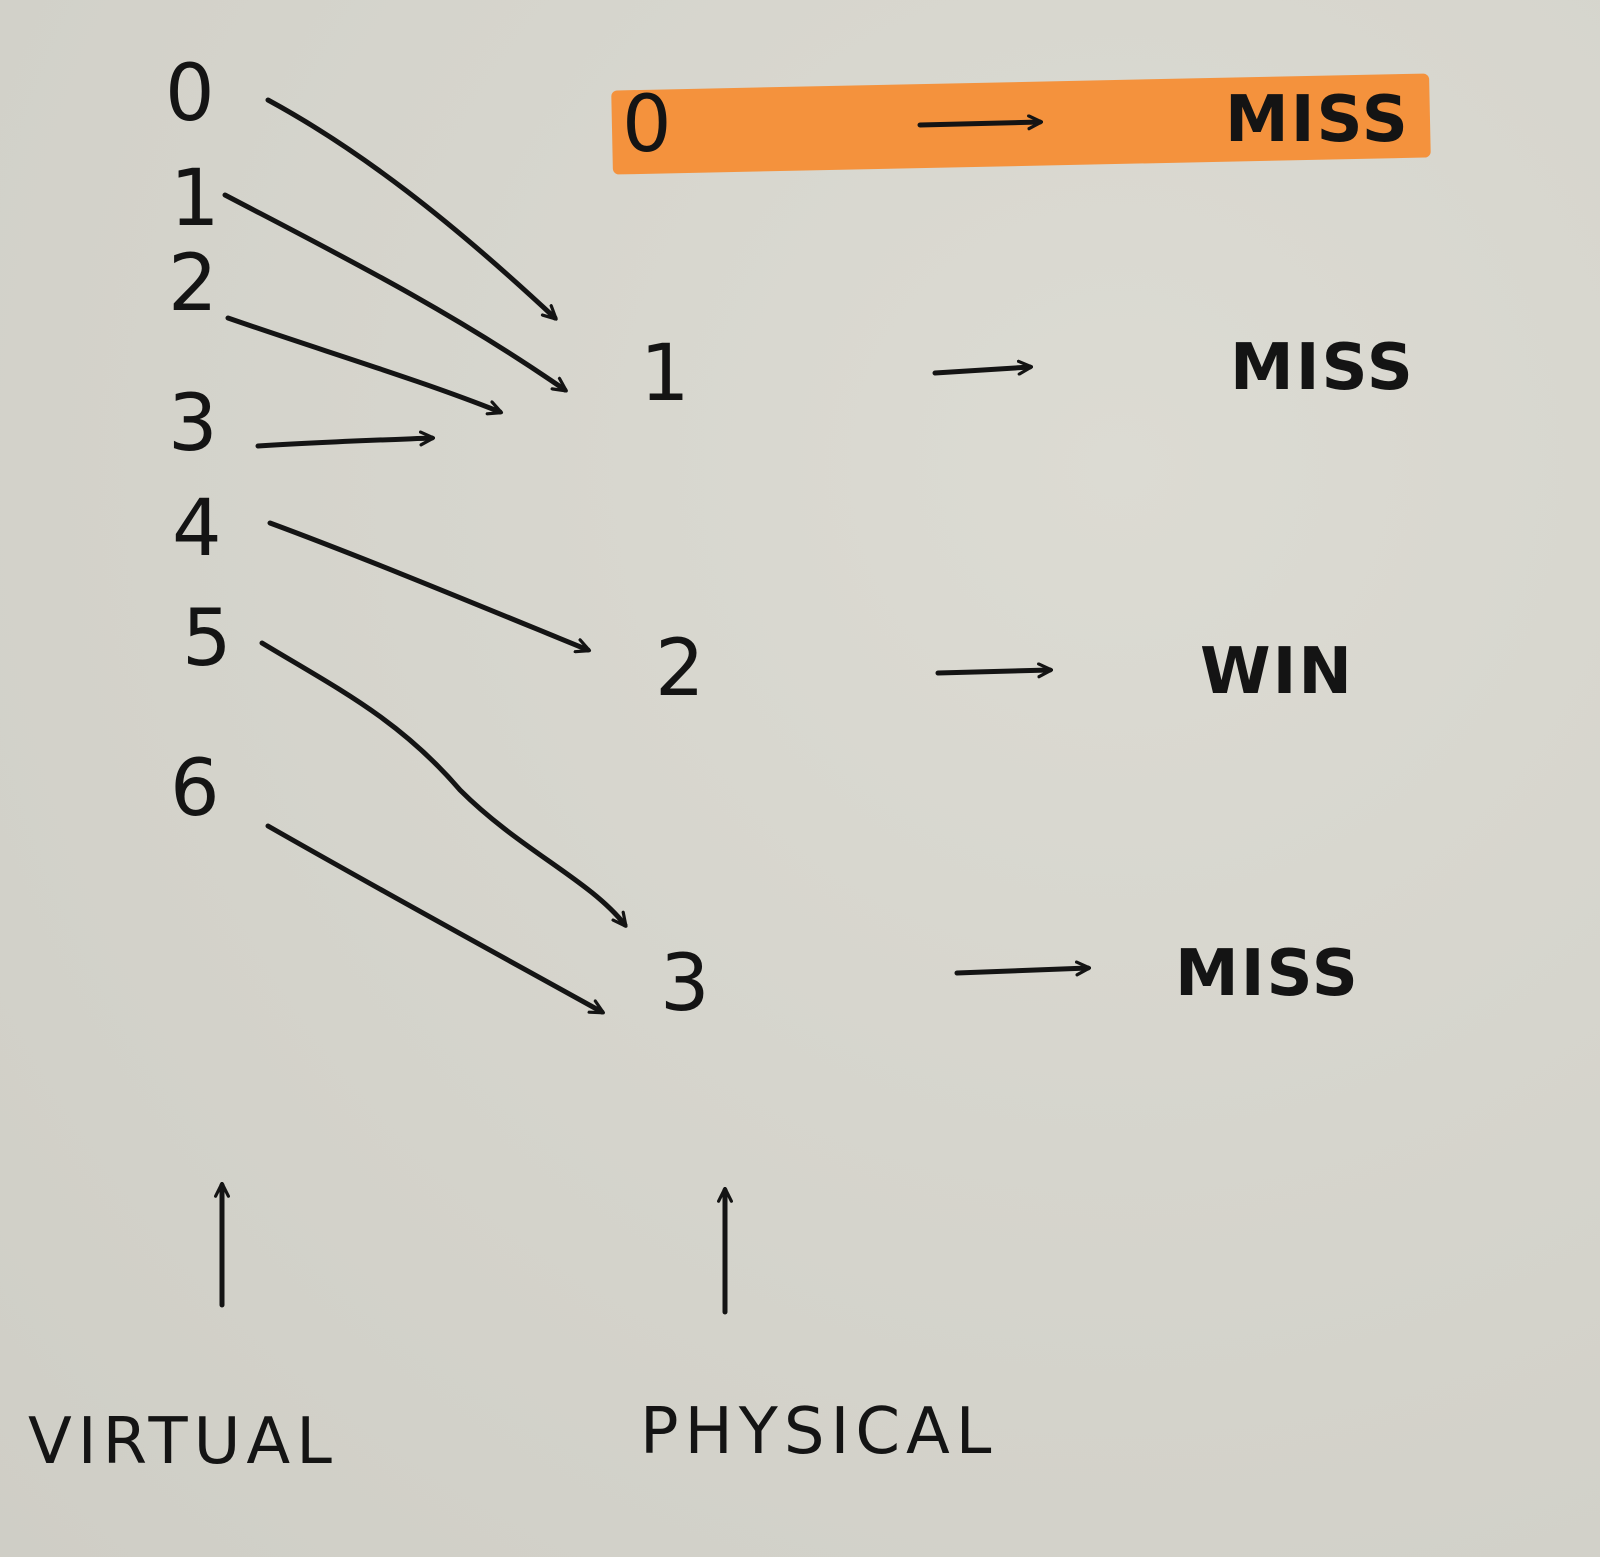 This screenshot has width=1600, height=1557. Describe the element at coordinates (1322, 368) in the screenshot. I see `result-1: MISS` at that location.